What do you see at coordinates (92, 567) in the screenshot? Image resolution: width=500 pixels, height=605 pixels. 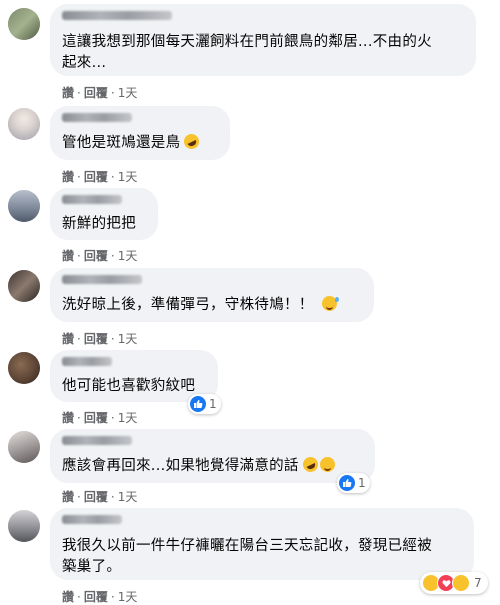 I see `comment-text-line: 築巢了。` at bounding box center [92, 567].